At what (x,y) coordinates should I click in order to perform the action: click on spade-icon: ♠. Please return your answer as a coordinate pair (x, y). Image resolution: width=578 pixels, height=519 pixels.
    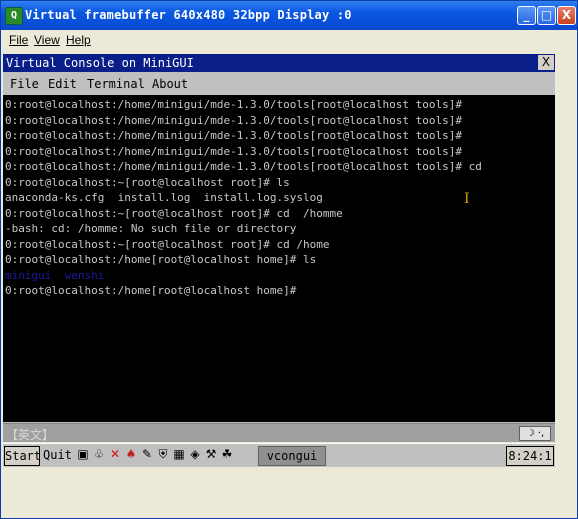
    Looking at the image, I should click on (131, 454).